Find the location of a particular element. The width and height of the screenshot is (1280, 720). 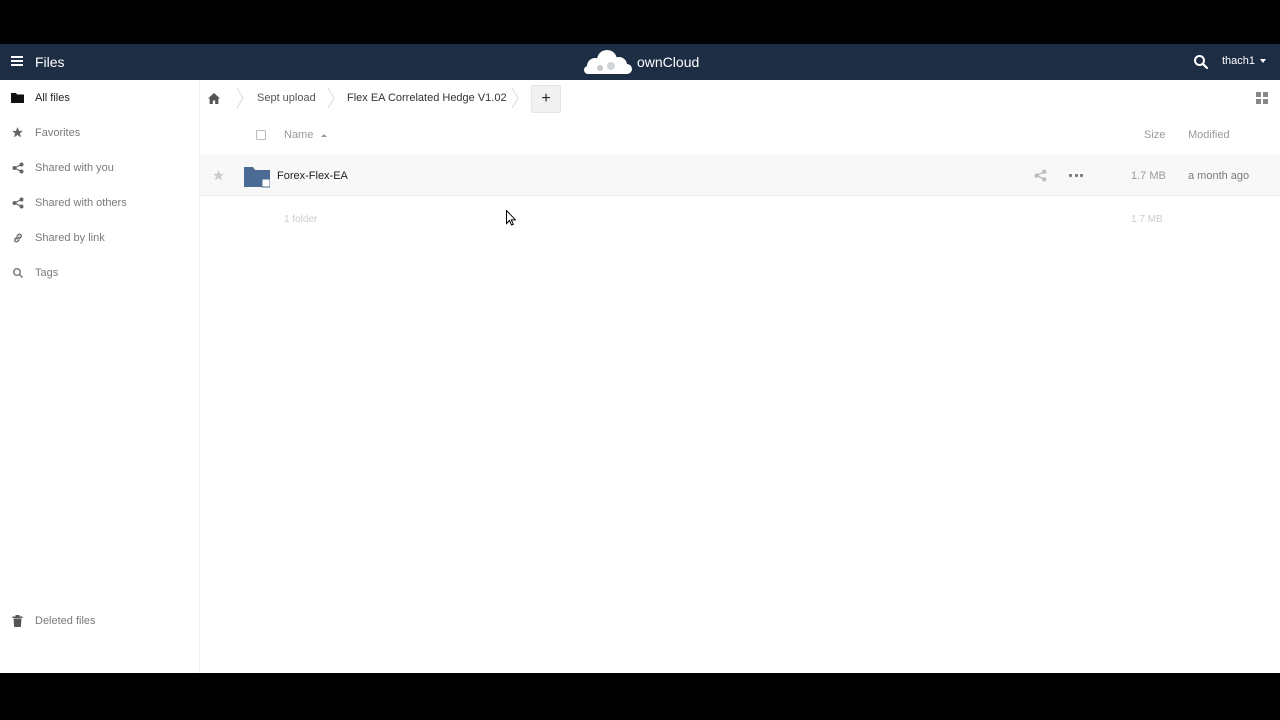

sidebar-item-label: Tags is located at coordinates (47, 272).